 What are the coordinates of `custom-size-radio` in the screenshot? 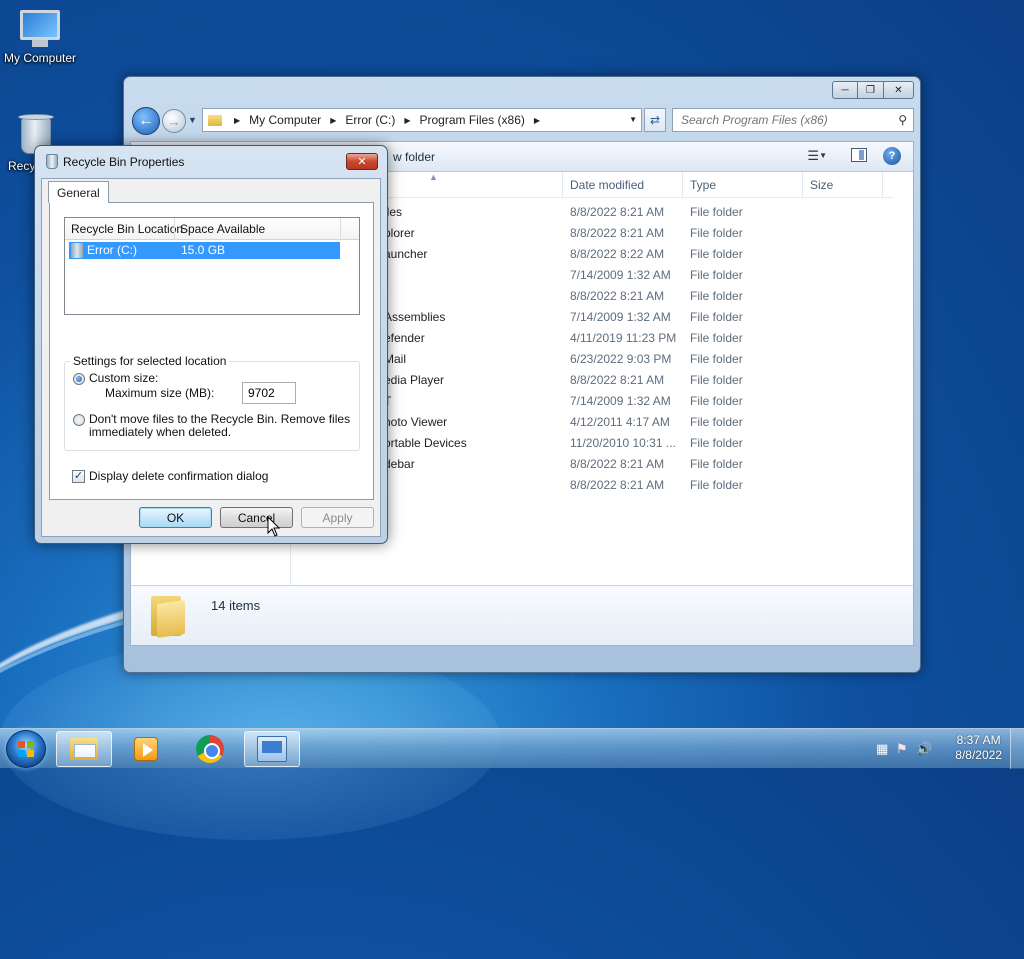 It's located at (79, 379).